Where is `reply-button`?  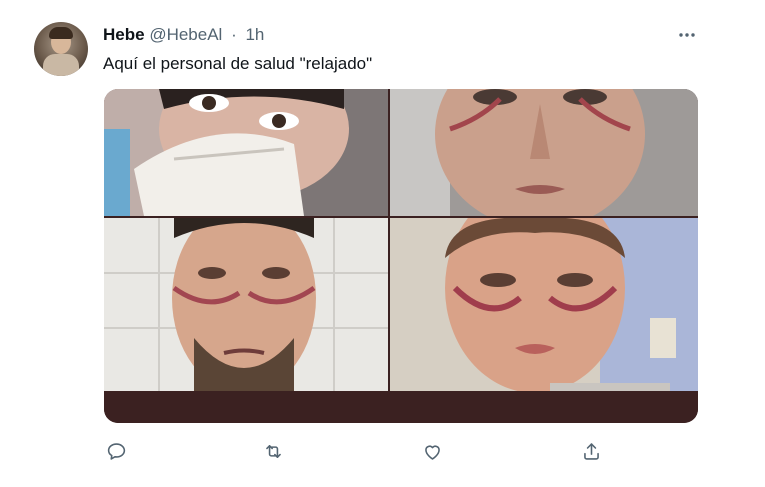 reply-button is located at coordinates (116, 451).